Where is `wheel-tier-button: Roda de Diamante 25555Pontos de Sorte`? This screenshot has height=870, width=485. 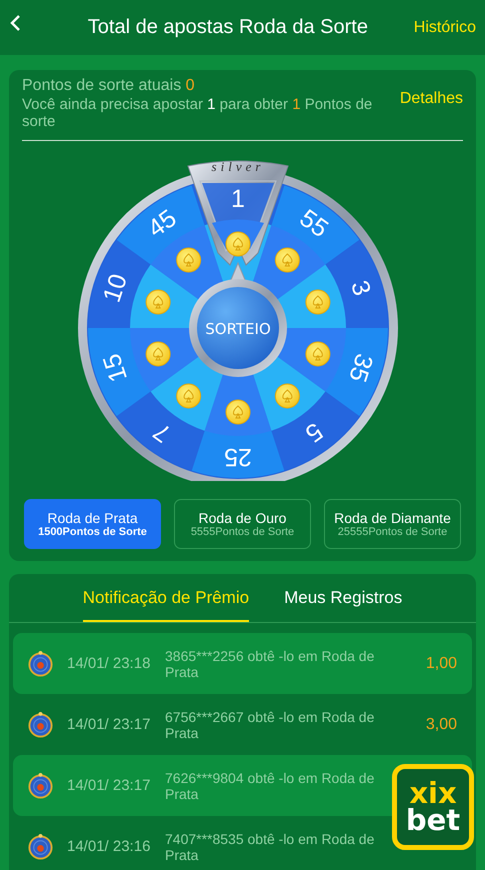
wheel-tier-button: Roda de Diamante 25555Pontos de Sorte is located at coordinates (392, 524).